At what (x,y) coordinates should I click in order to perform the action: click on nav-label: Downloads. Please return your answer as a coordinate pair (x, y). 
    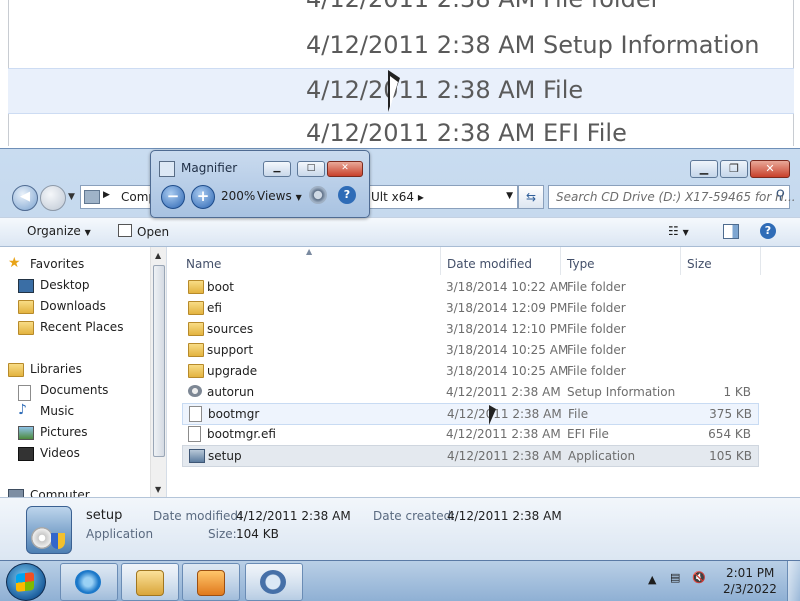
    Looking at the image, I should click on (73, 306).